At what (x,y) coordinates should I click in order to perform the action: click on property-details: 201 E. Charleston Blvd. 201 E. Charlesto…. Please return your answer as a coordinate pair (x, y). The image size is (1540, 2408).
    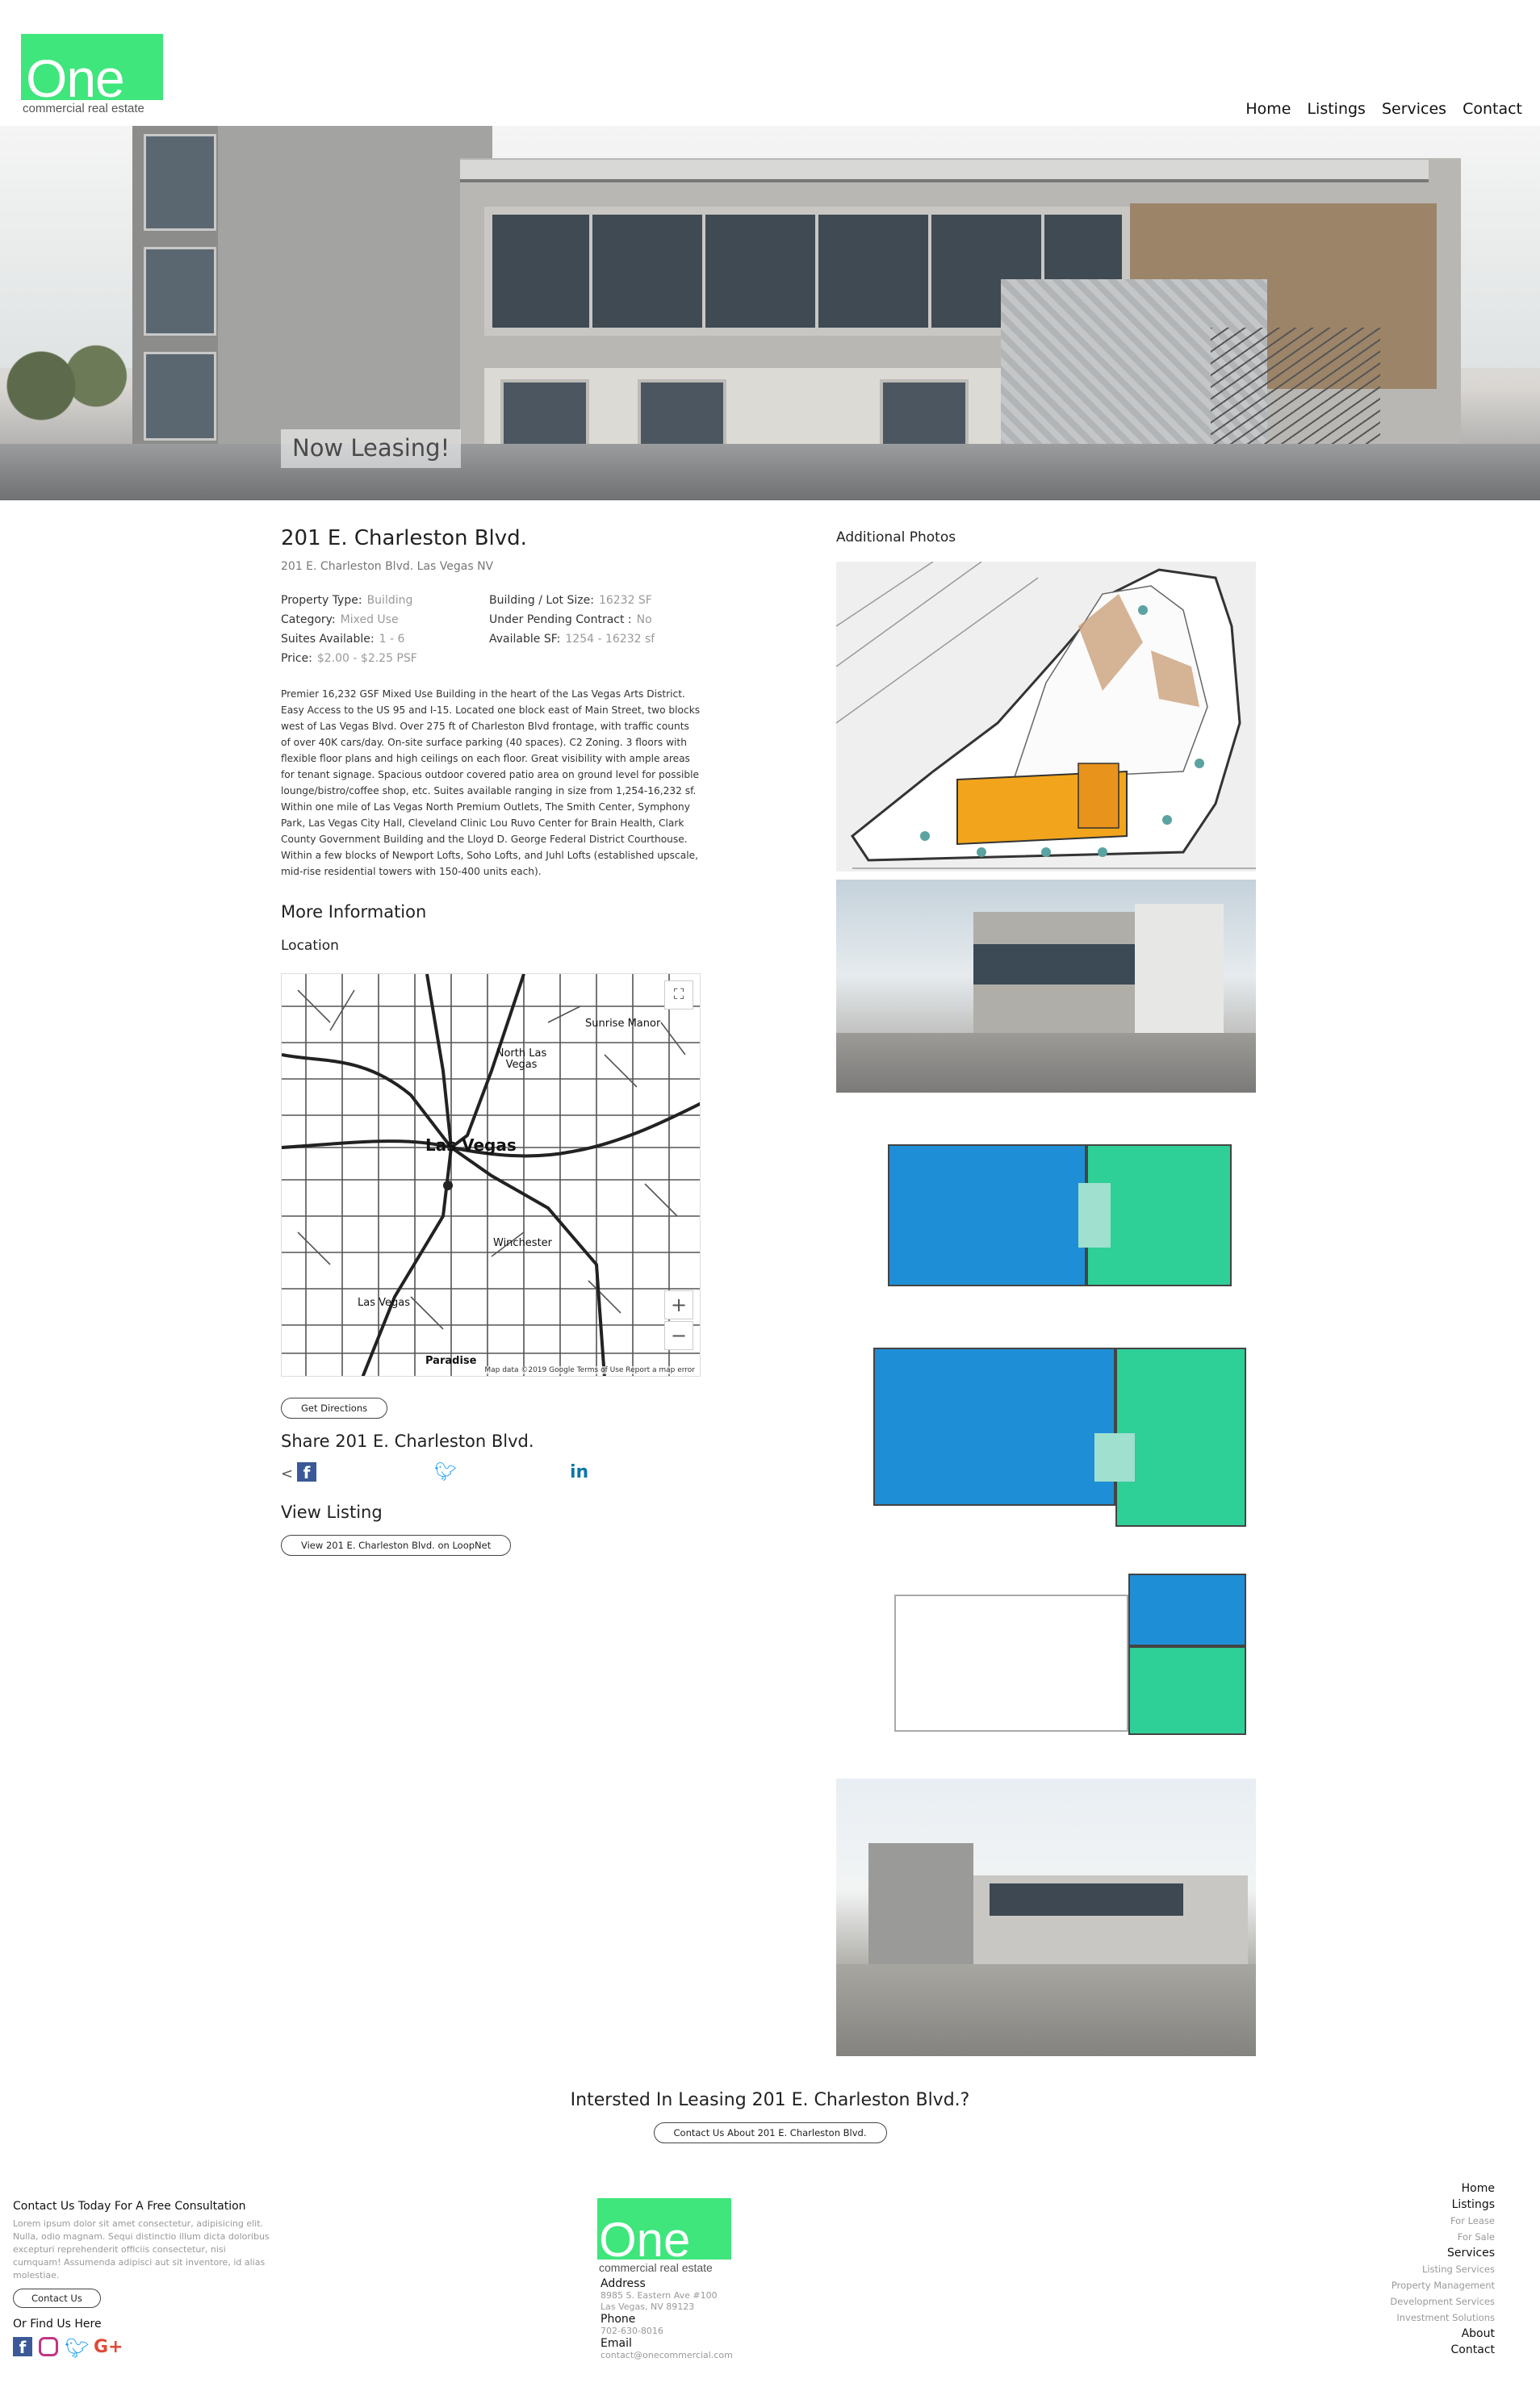
    Looking at the image, I should click on (499, 1041).